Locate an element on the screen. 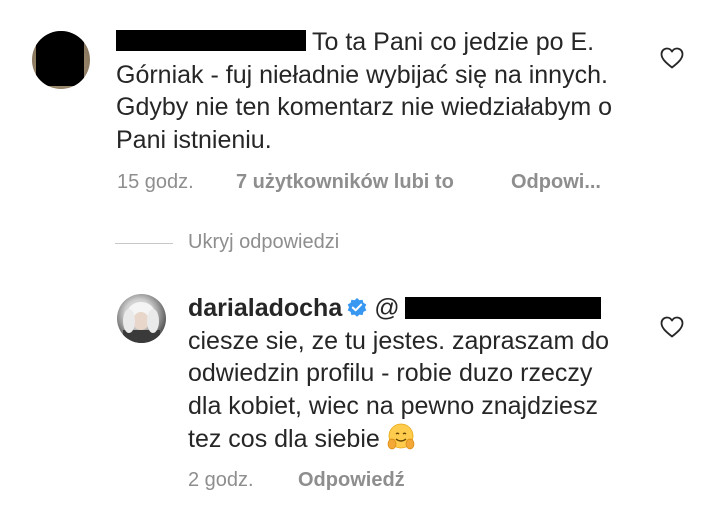  avatar-photo is located at coordinates (141, 322).